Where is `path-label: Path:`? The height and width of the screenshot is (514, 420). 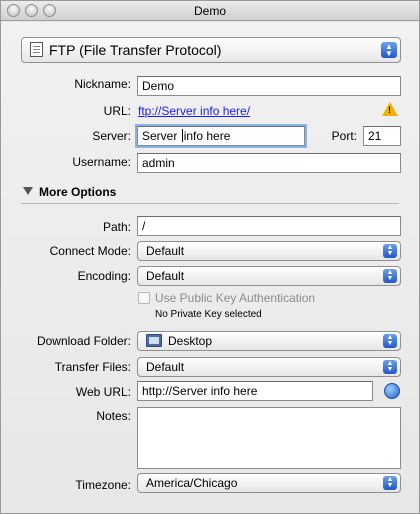
path-label: Path: is located at coordinates (116, 227).